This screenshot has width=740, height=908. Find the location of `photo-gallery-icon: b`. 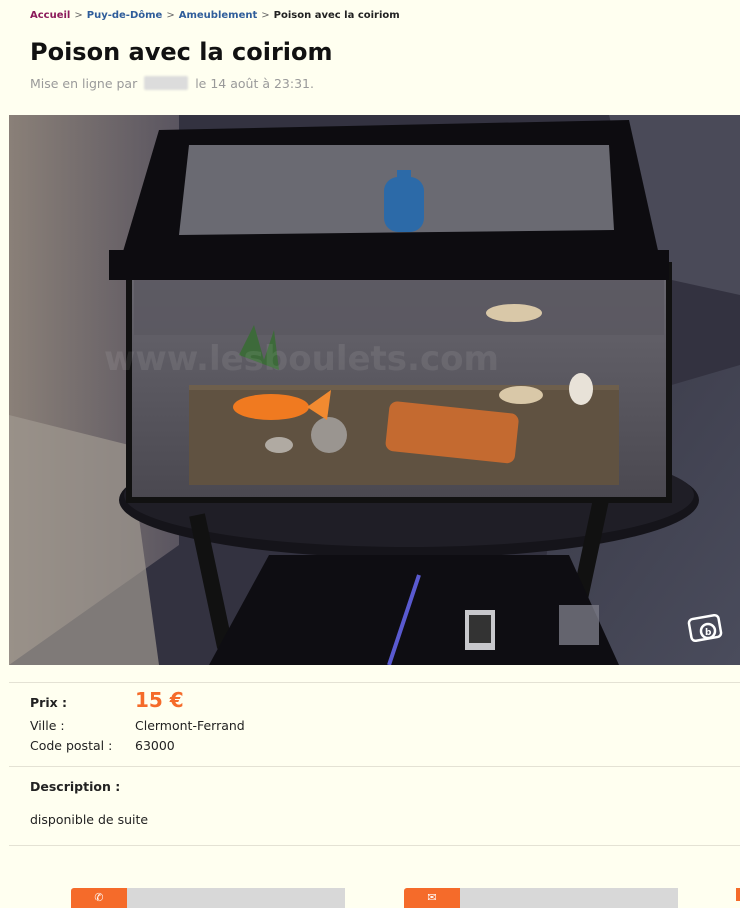

photo-gallery-icon: b is located at coordinates (706, 628).